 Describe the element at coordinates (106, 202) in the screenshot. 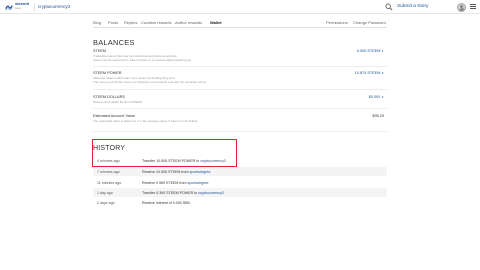

I see `history-time: 2 days ago` at that location.